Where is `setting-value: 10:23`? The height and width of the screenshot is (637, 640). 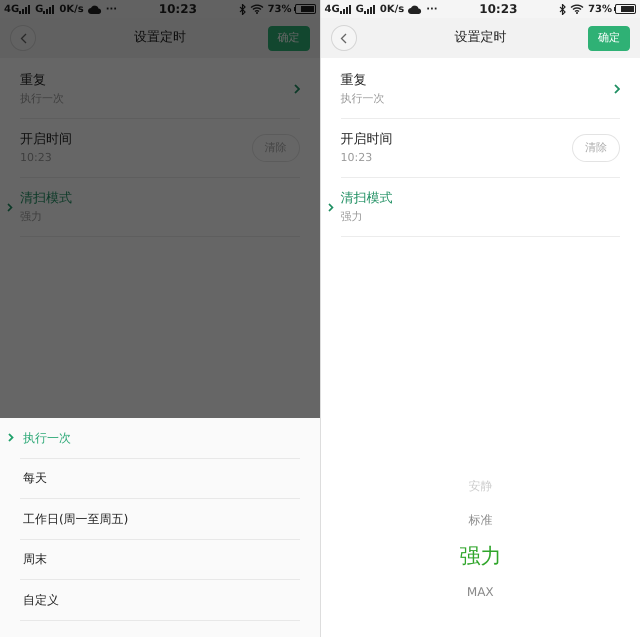
setting-value: 10:23 is located at coordinates (357, 158).